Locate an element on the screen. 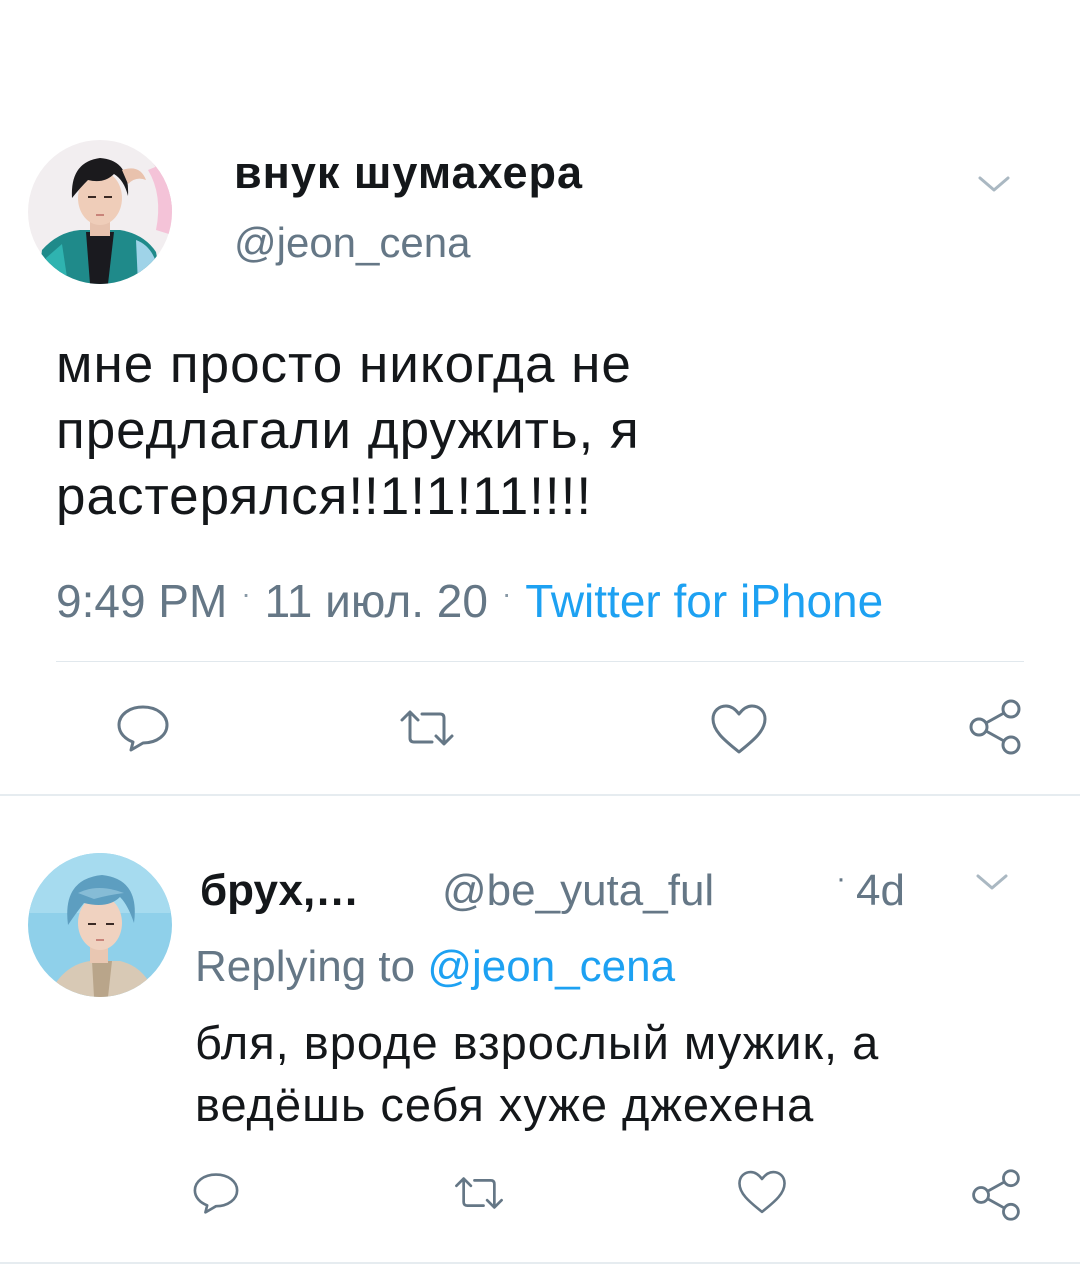 The height and width of the screenshot is (1266, 1080). main-tweet-meta: 9:49 PM · 11 июл. 20 · Twitter for iPhone is located at coordinates (469, 601).